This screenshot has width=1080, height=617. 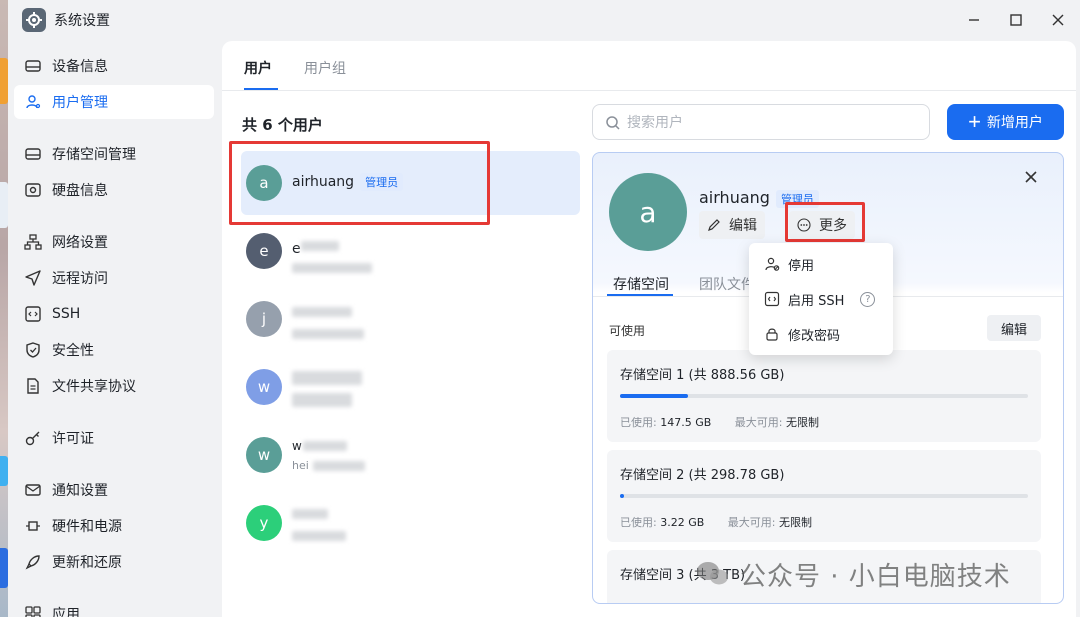 What do you see at coordinates (821, 264) in the screenshot?
I see `menu-item-disable: 停用` at bounding box center [821, 264].